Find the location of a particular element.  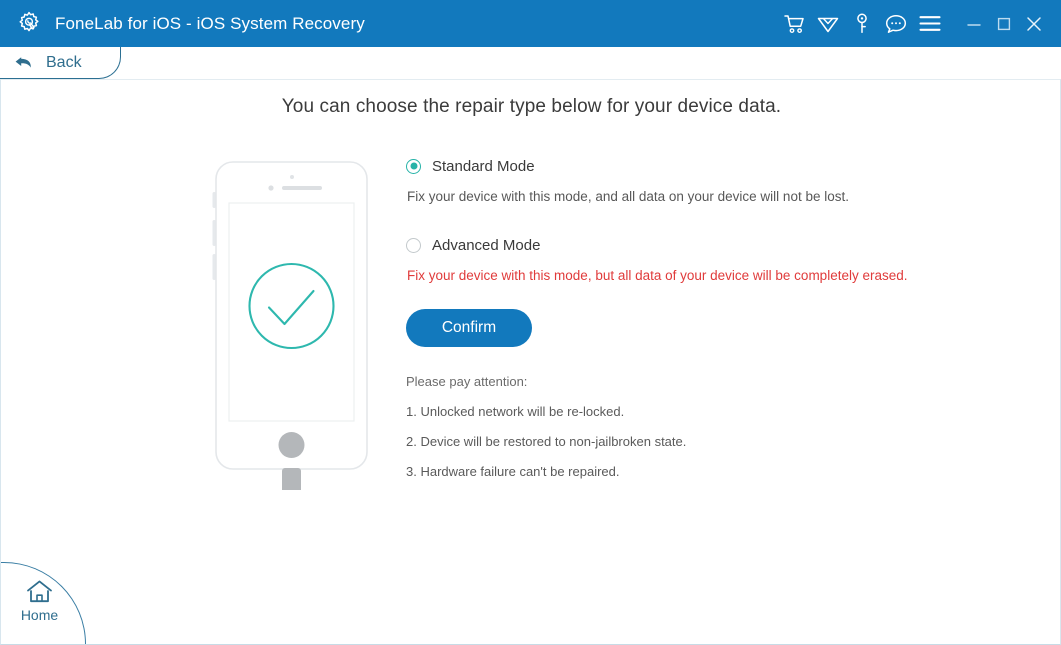

chat-icon is located at coordinates (896, 24).